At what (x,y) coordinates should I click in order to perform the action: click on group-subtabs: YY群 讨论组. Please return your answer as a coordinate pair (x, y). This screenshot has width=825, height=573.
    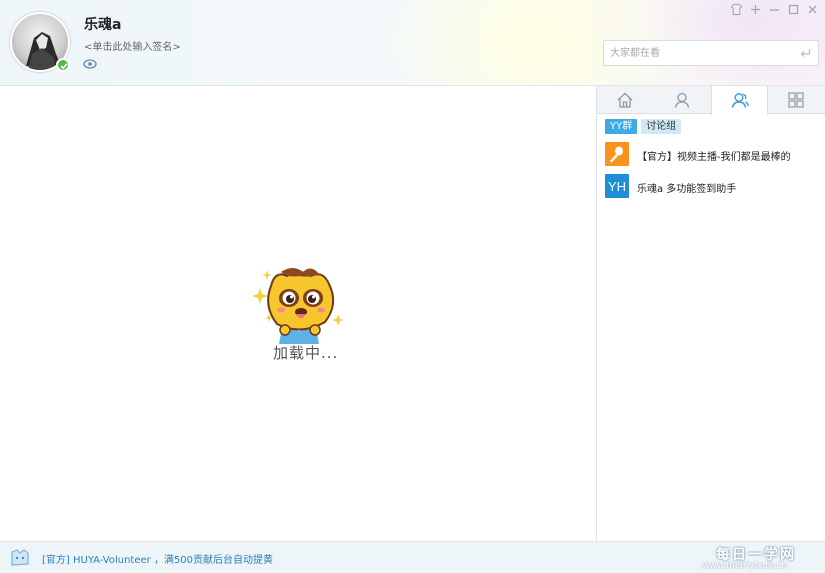
    Looking at the image, I should click on (643, 126).